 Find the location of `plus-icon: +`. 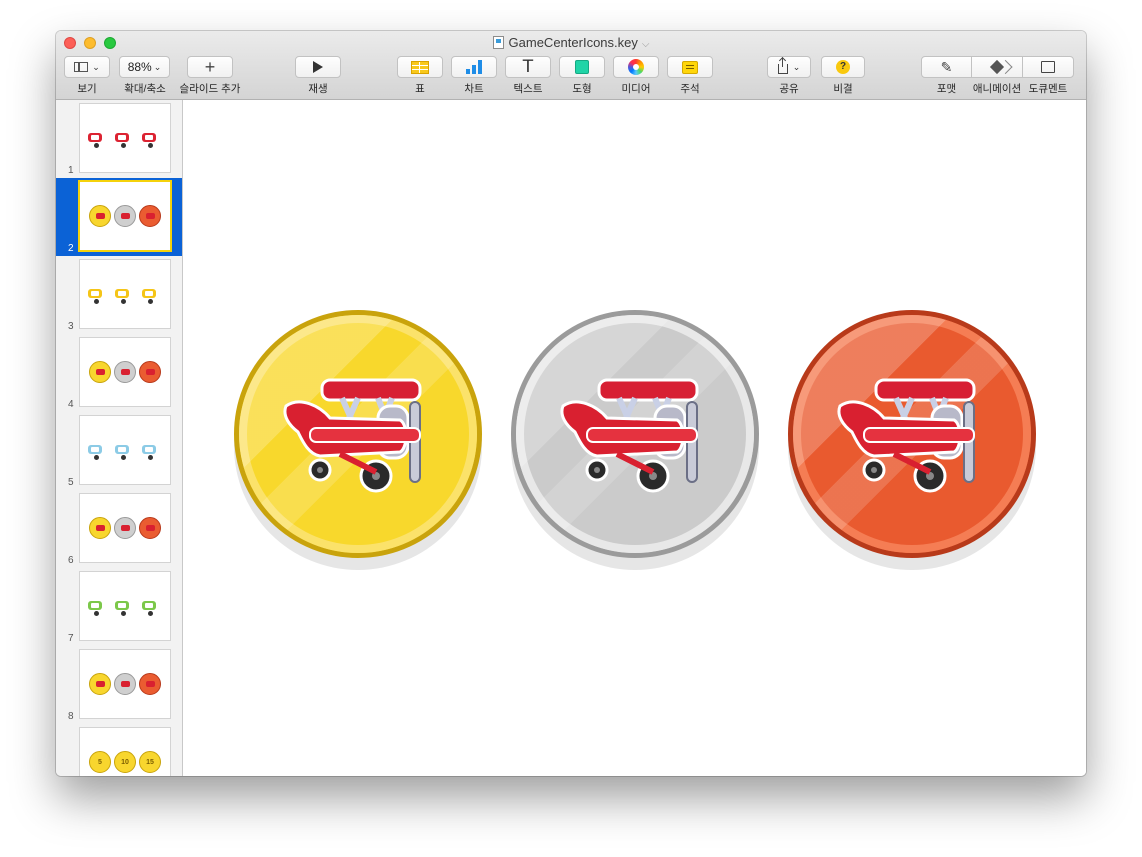

plus-icon: + is located at coordinates (210, 67).